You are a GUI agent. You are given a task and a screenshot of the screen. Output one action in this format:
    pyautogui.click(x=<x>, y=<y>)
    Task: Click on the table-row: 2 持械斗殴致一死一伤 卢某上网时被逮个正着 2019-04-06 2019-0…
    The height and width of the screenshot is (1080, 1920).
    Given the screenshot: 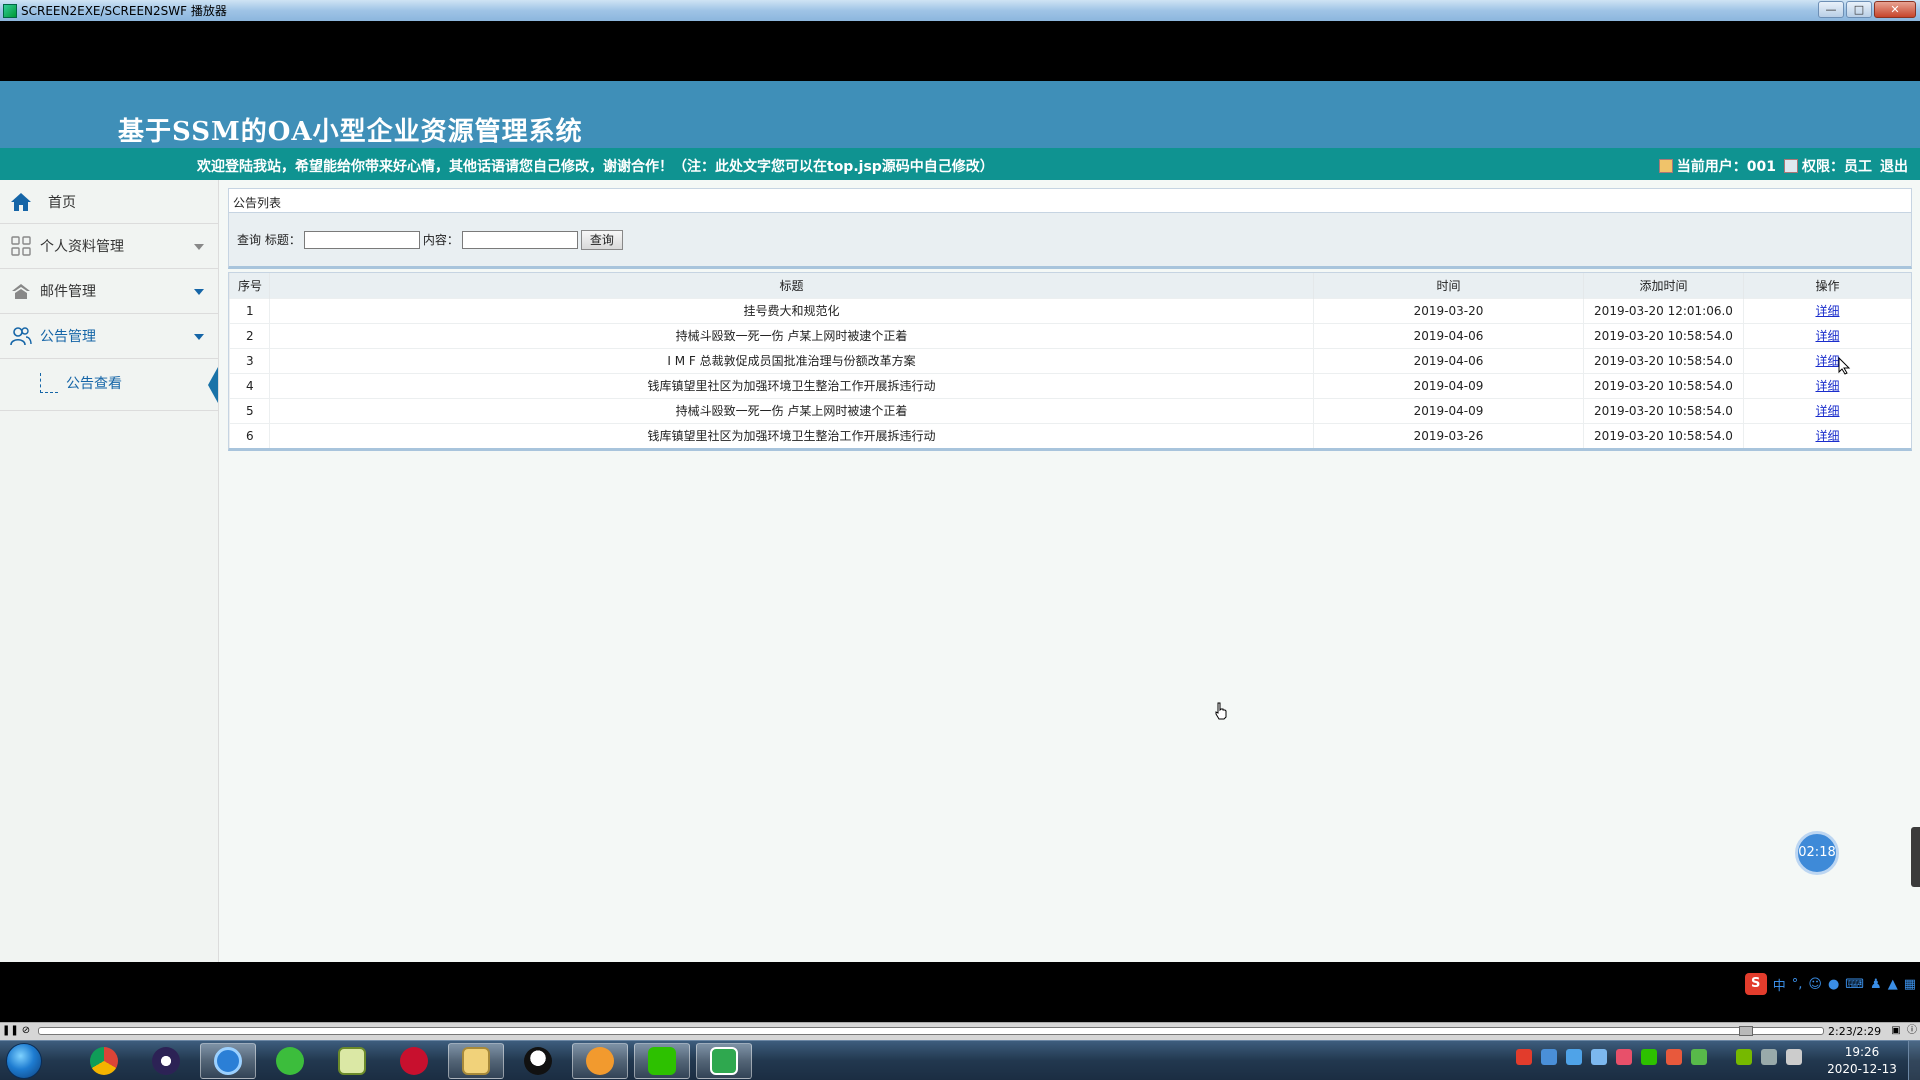 What is the action you would take?
    pyautogui.click(x=1070, y=335)
    